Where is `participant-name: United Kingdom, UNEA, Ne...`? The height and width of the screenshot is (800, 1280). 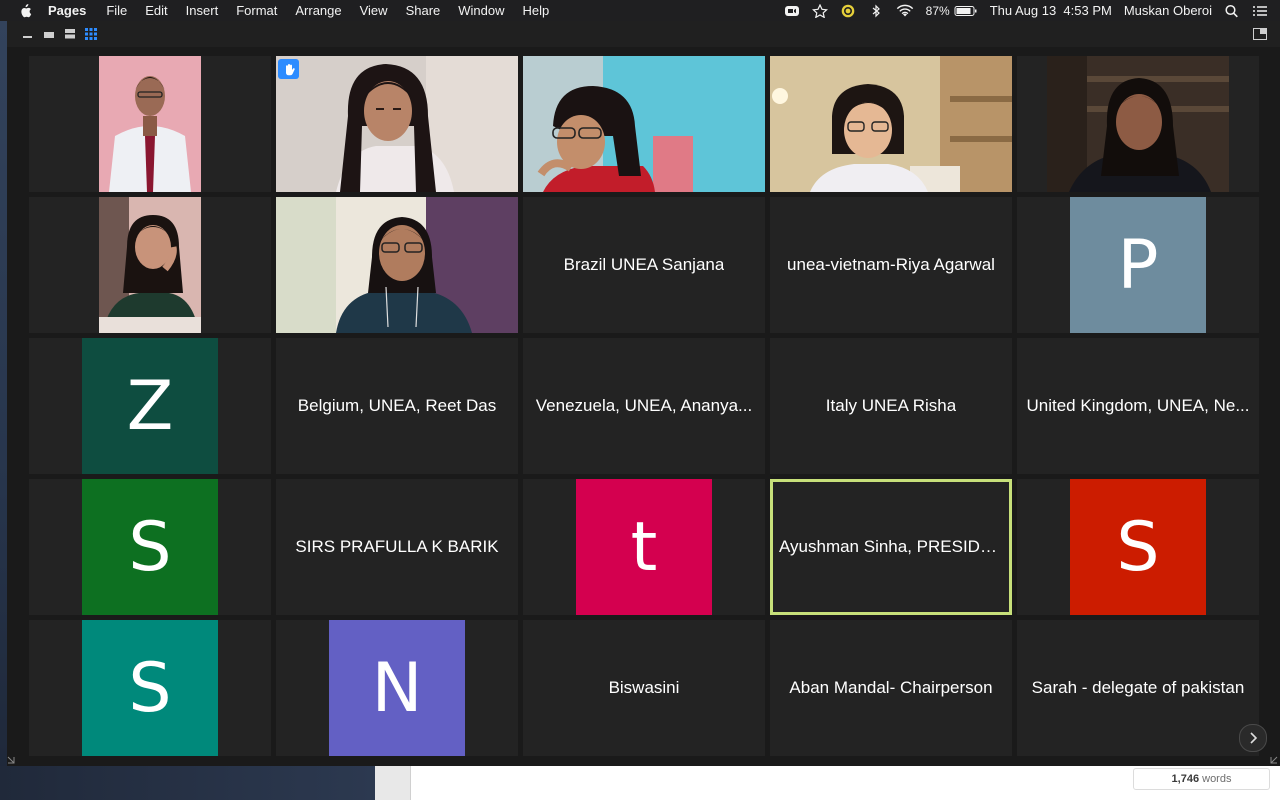
participant-name: United Kingdom, UNEA, Ne... is located at coordinates (1138, 405).